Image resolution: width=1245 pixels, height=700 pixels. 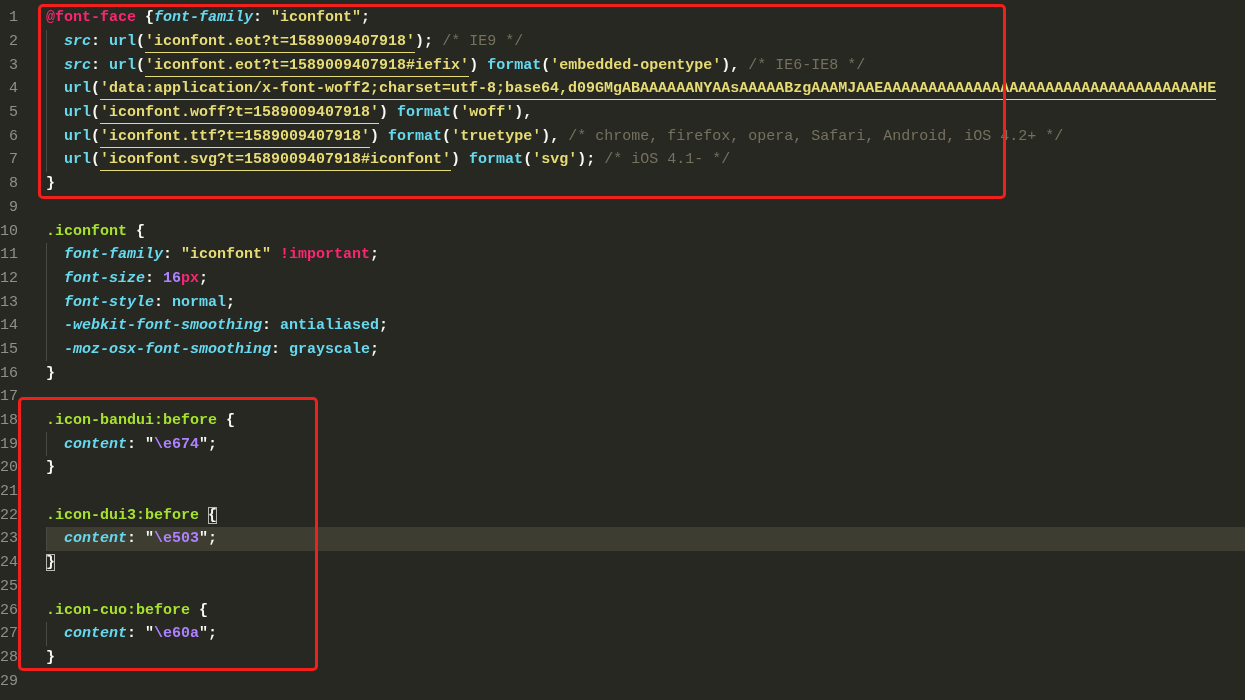 I want to click on code-line: content: "\e503";, so click(x=141, y=539).